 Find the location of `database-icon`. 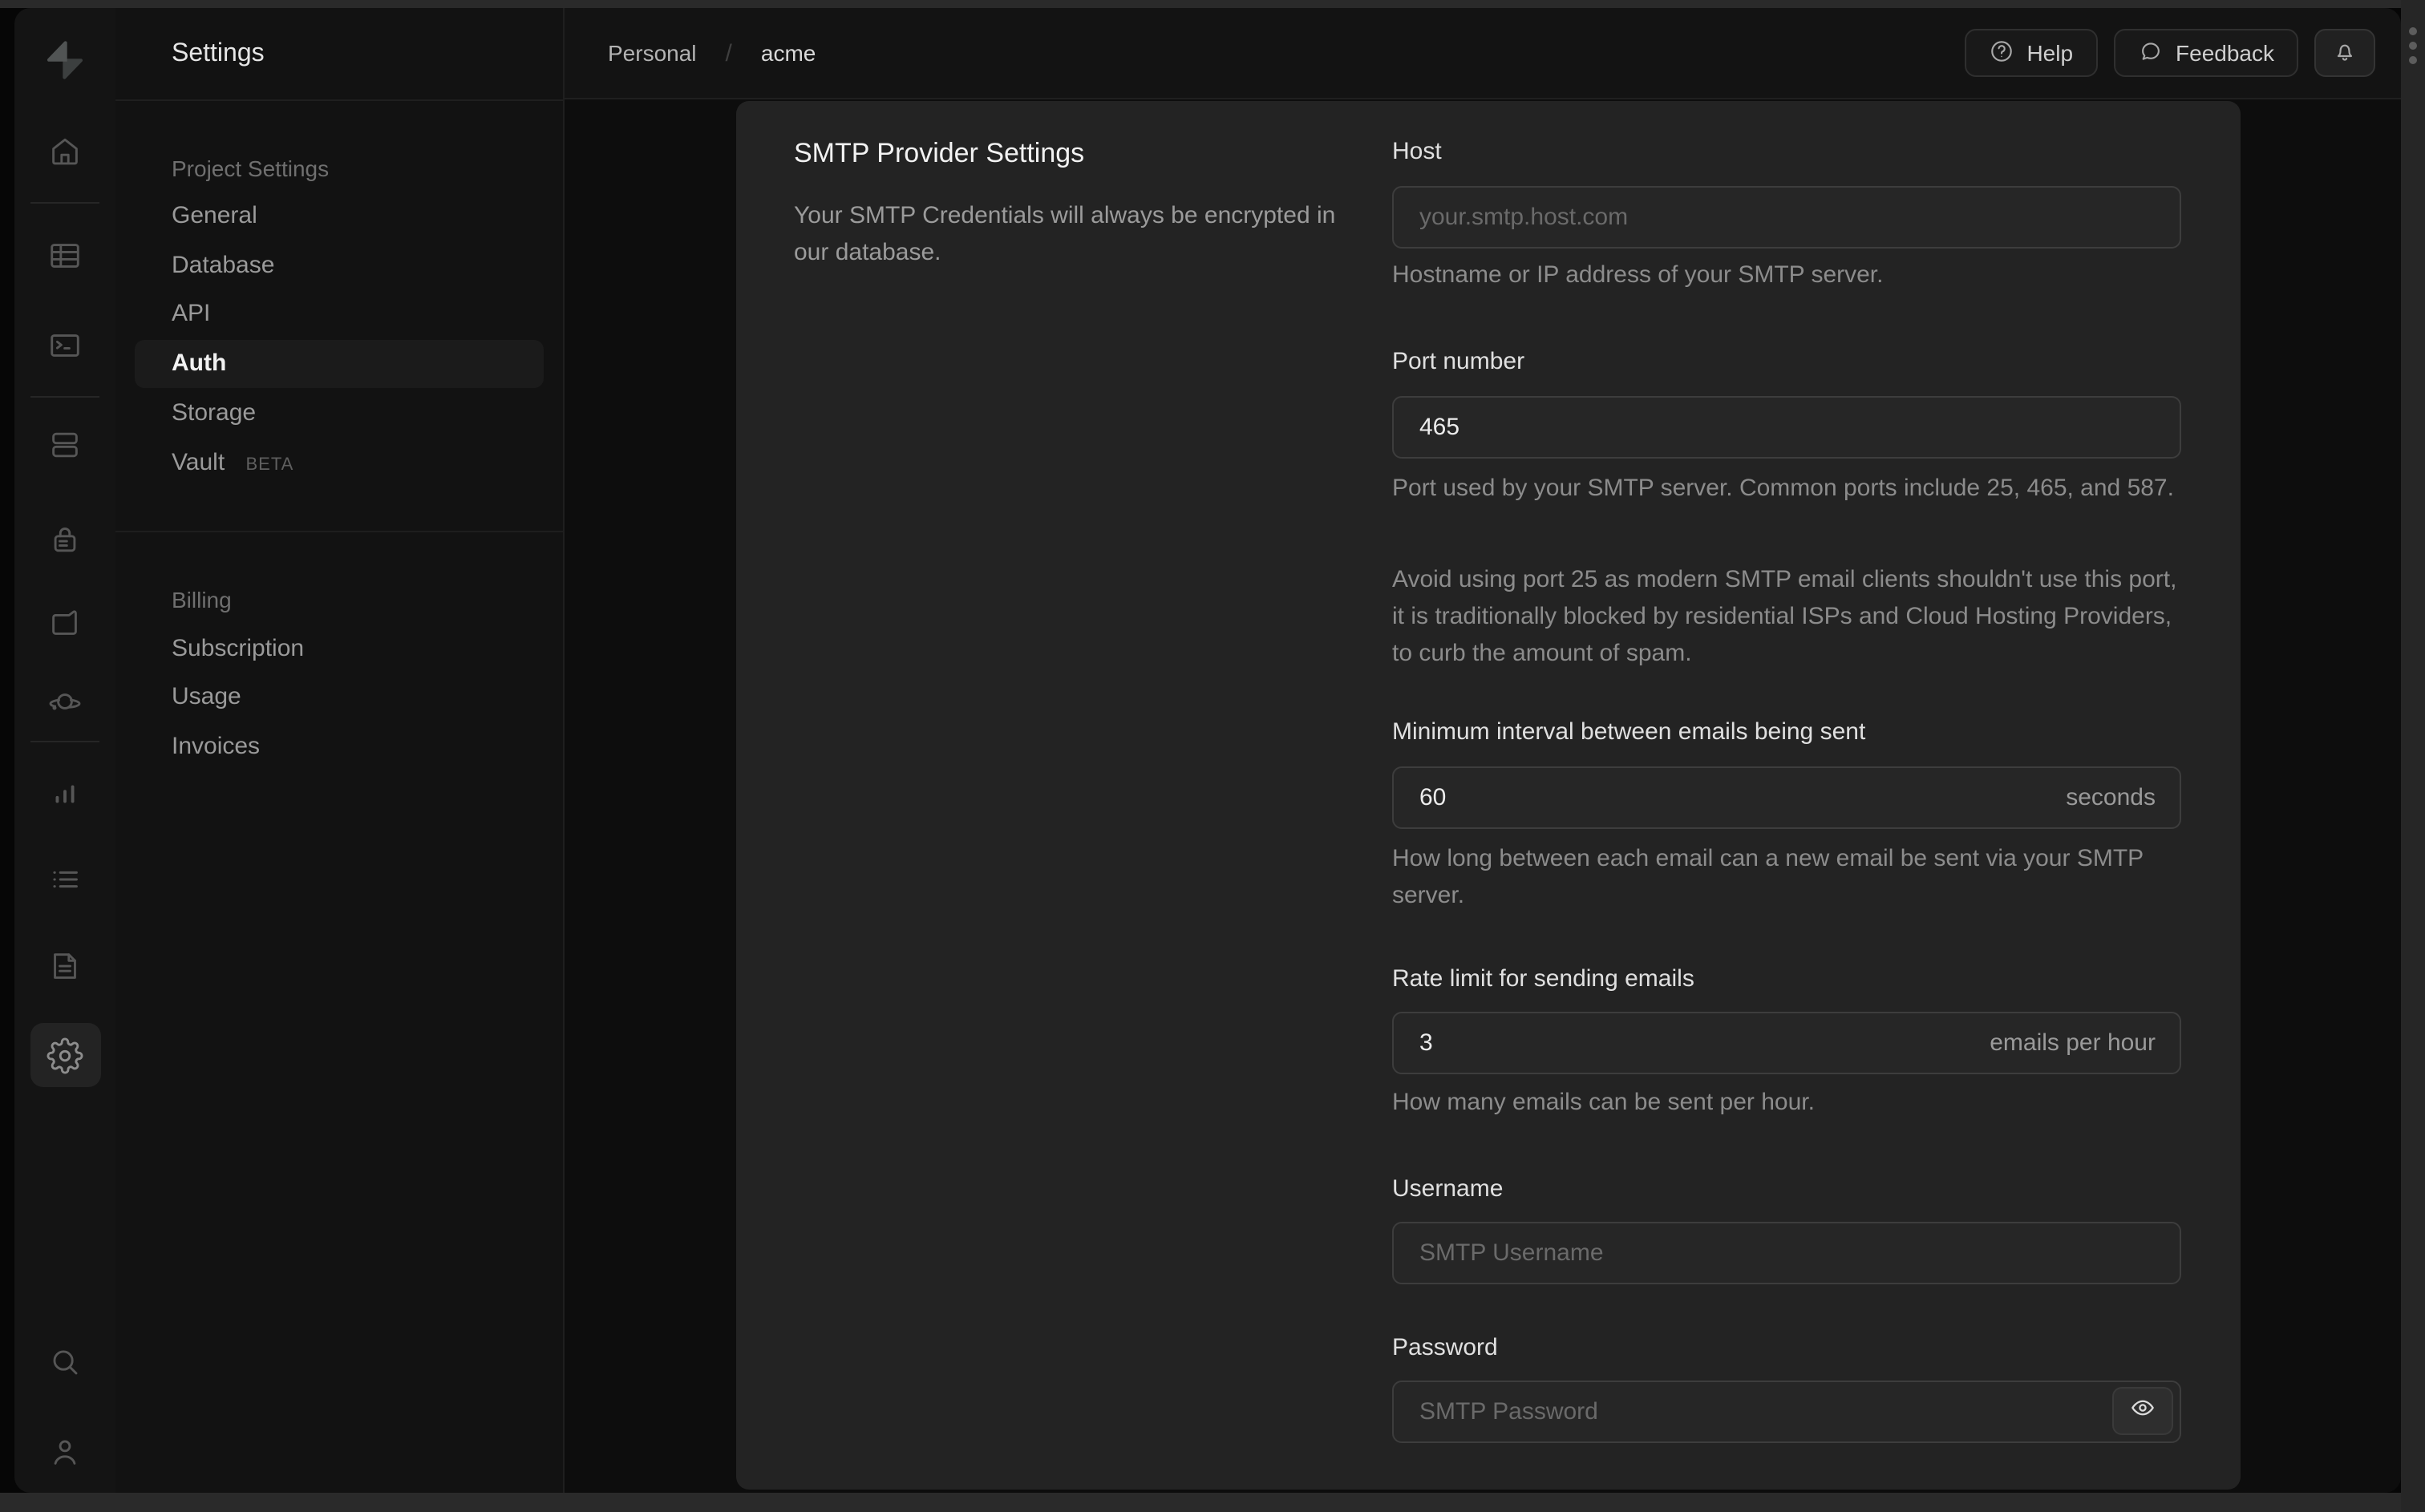

database-icon is located at coordinates (65, 445).